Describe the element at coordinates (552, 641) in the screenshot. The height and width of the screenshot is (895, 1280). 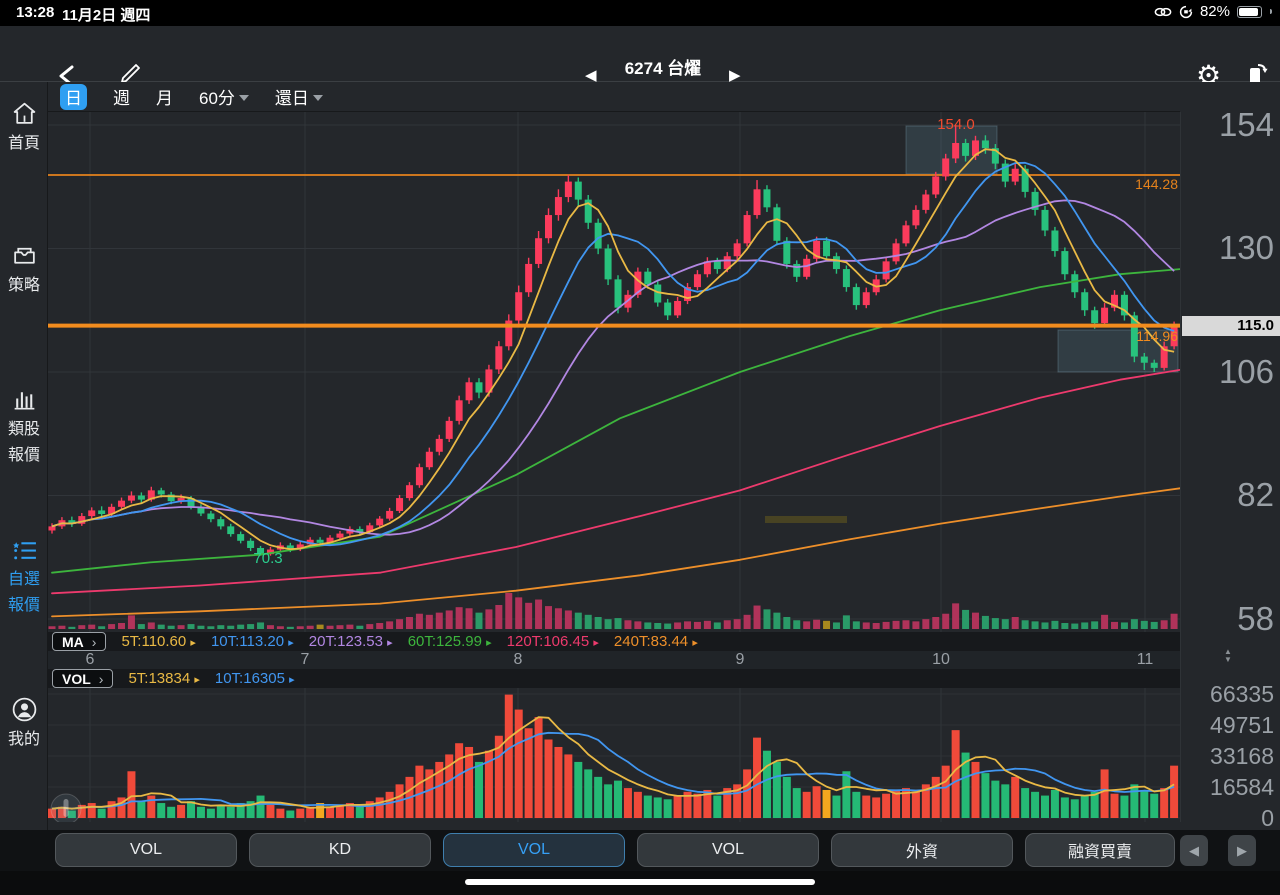
I see `ma-legend-item: 120T:106.45 ▸` at that location.